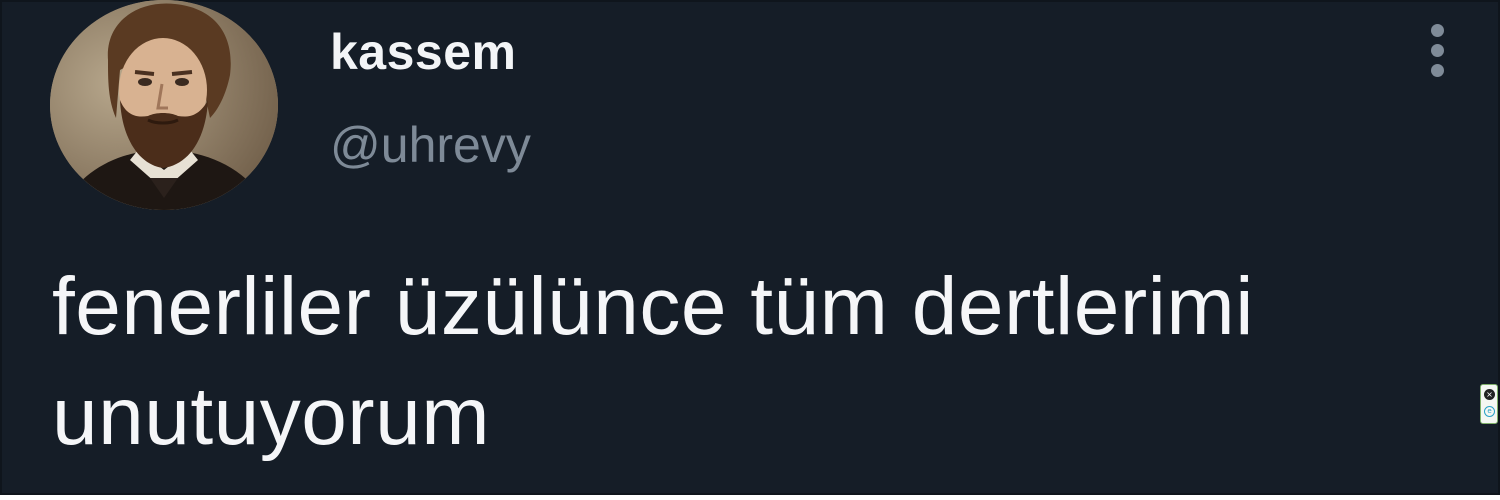 The height and width of the screenshot is (500, 1500). Describe the element at coordinates (1489, 394) in the screenshot. I see `close-icon: ×` at that location.